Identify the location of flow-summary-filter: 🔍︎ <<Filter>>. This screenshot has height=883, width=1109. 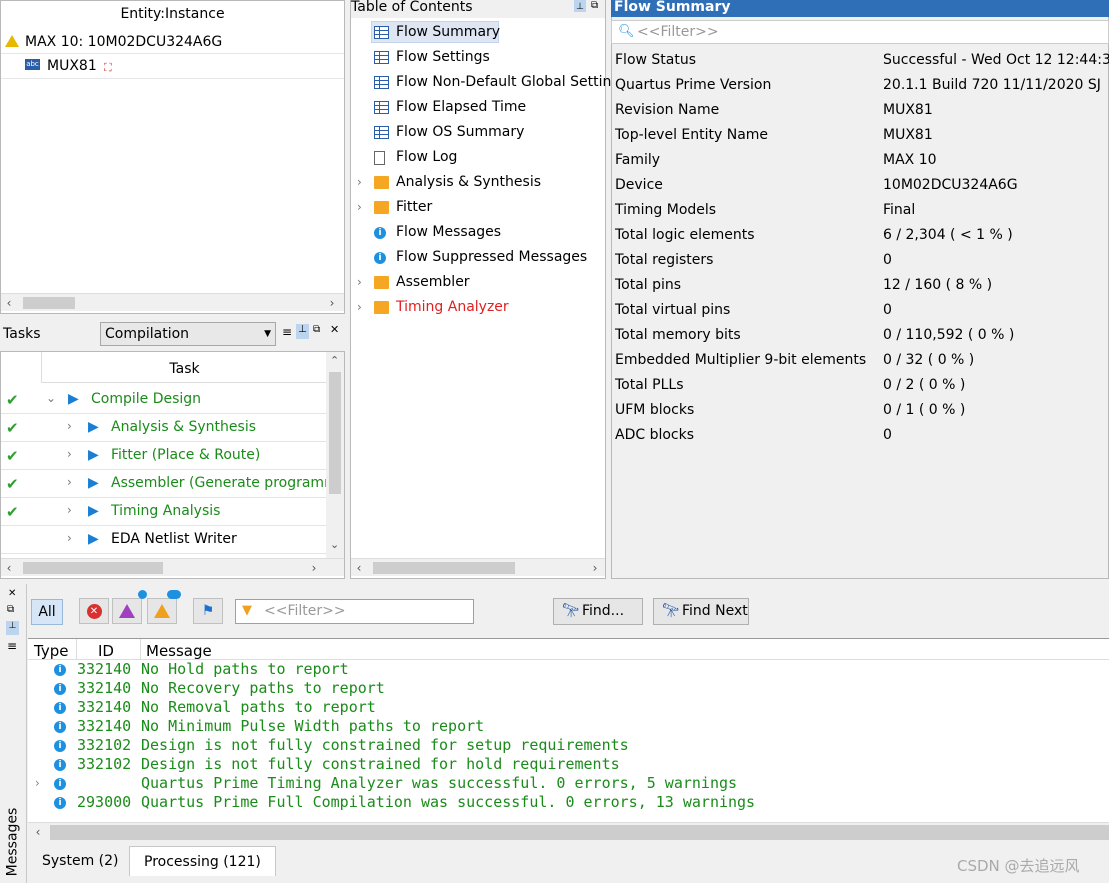
(860, 32).